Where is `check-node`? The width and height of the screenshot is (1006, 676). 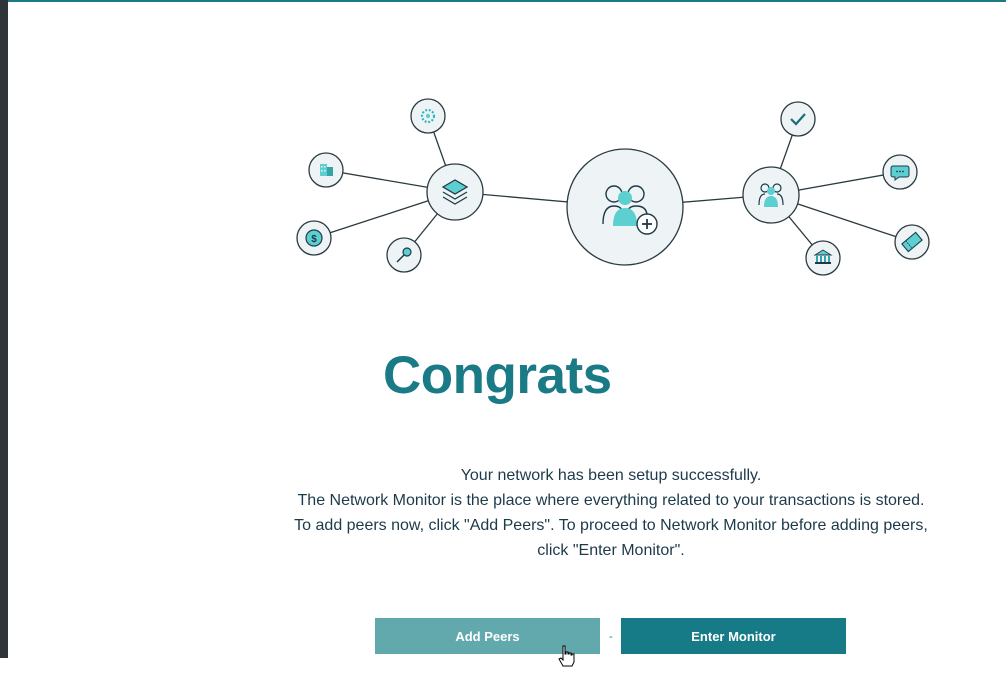
check-node is located at coordinates (798, 119).